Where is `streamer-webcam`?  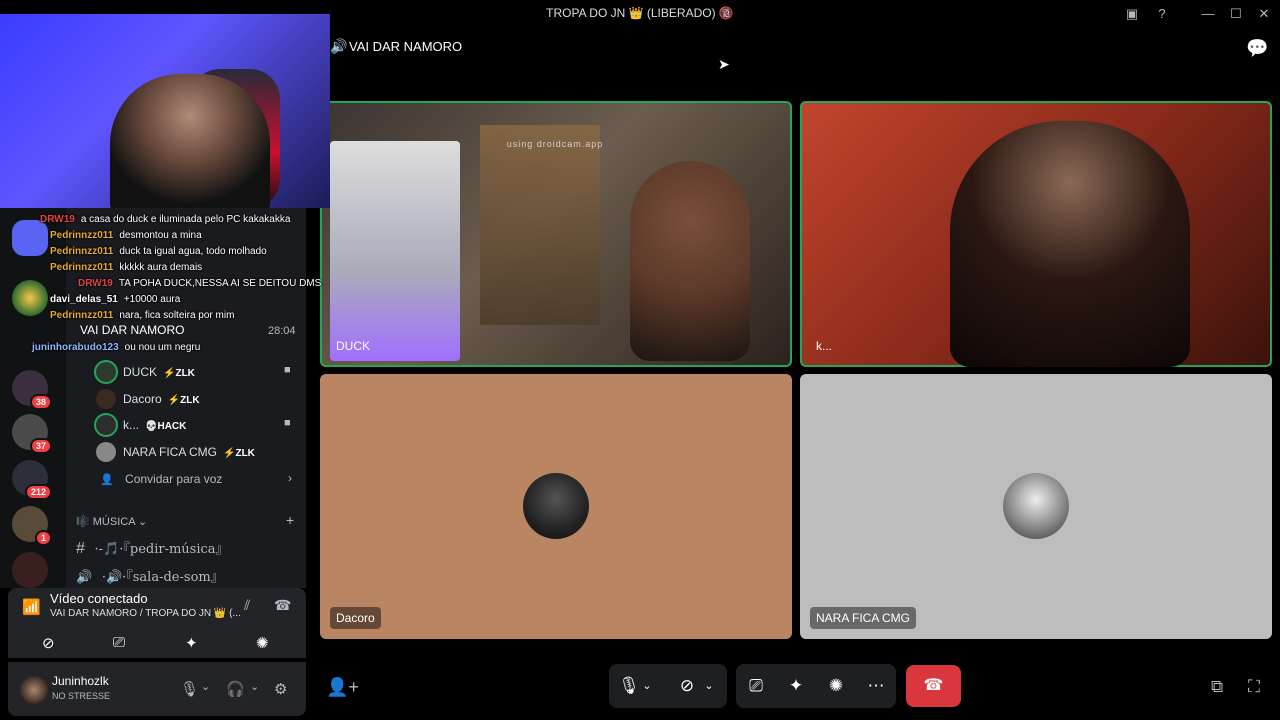
streamer-webcam is located at coordinates (165, 111).